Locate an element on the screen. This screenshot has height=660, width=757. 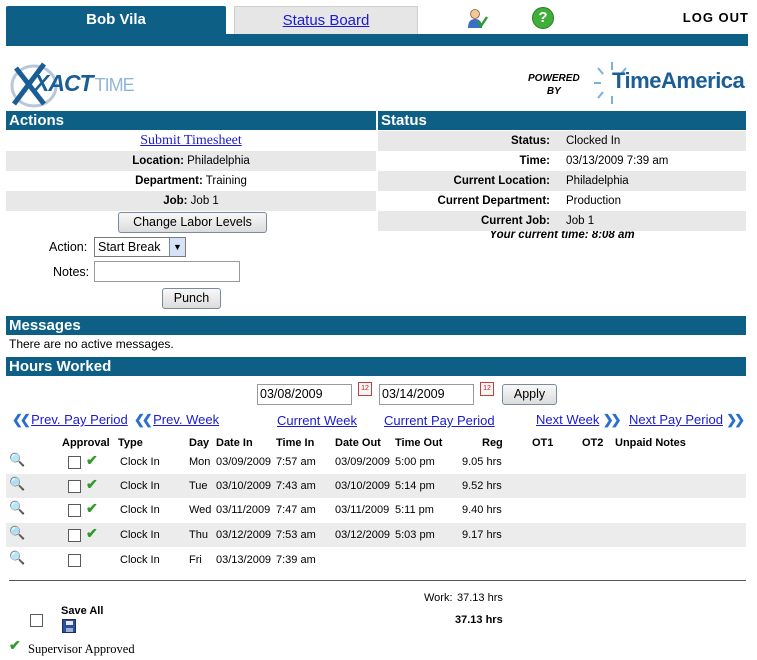
row-date-out: 03/12/2009 is located at coordinates (363, 535).